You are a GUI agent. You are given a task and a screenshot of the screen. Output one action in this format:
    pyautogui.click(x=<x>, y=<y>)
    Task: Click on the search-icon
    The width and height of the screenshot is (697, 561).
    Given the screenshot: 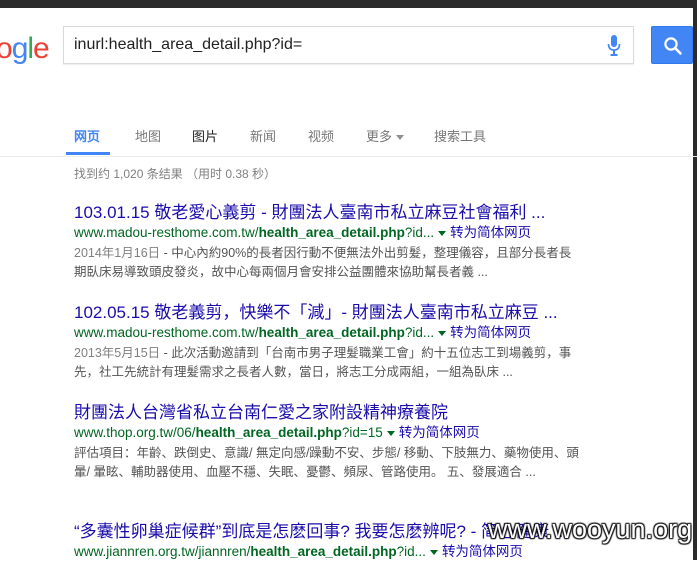 What is the action you would take?
    pyautogui.click(x=673, y=46)
    